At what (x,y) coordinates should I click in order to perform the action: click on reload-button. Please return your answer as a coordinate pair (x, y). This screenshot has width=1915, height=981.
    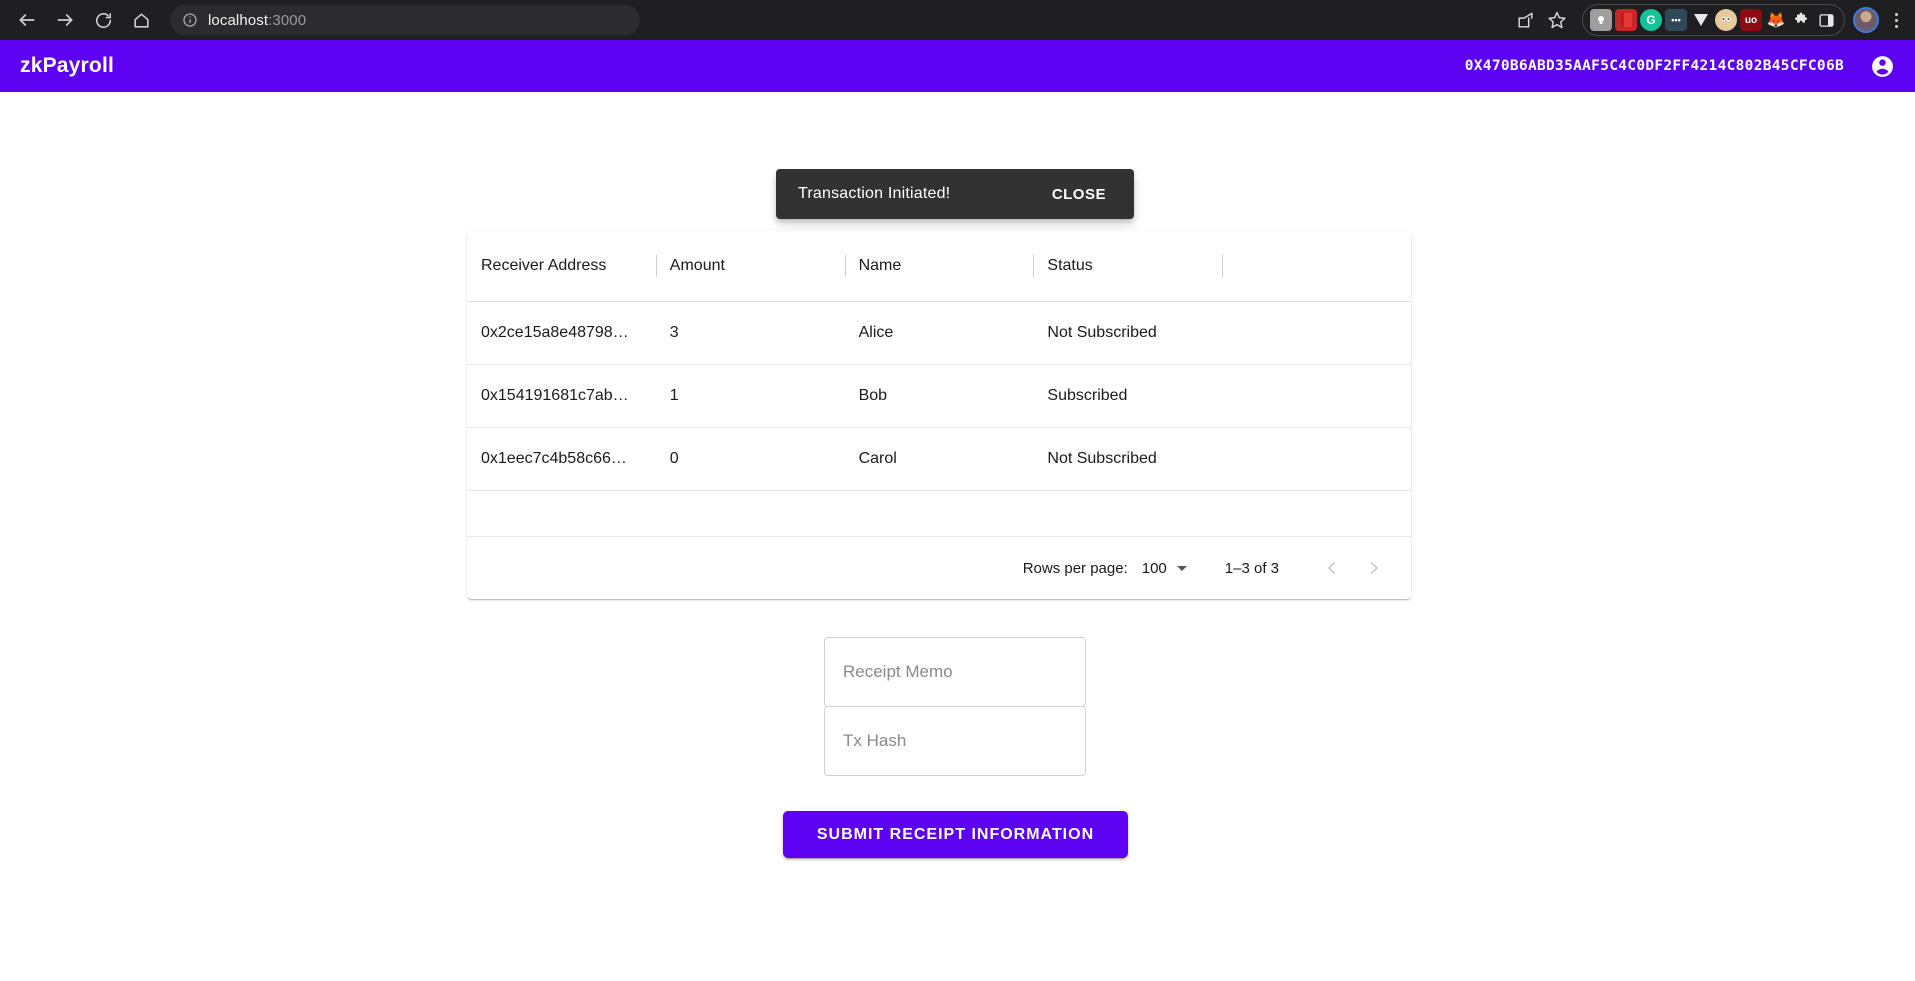
    Looking at the image, I should click on (103, 20).